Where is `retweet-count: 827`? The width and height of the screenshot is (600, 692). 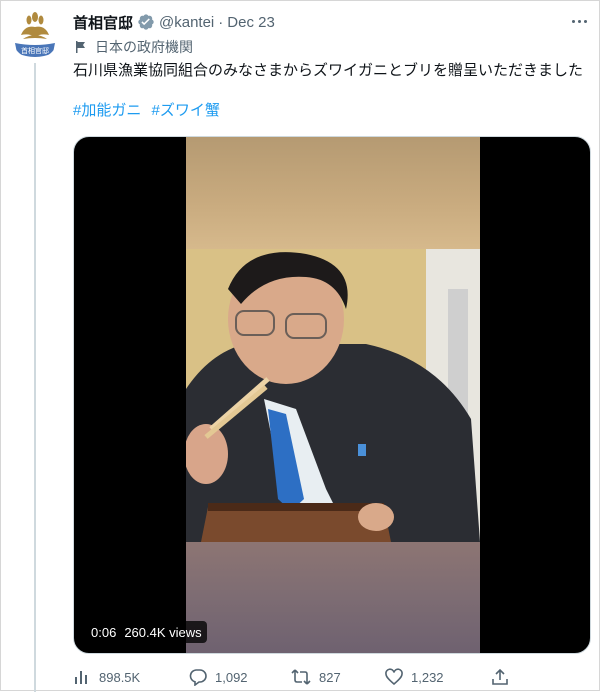
retweet-count: 827 is located at coordinates (330, 677).